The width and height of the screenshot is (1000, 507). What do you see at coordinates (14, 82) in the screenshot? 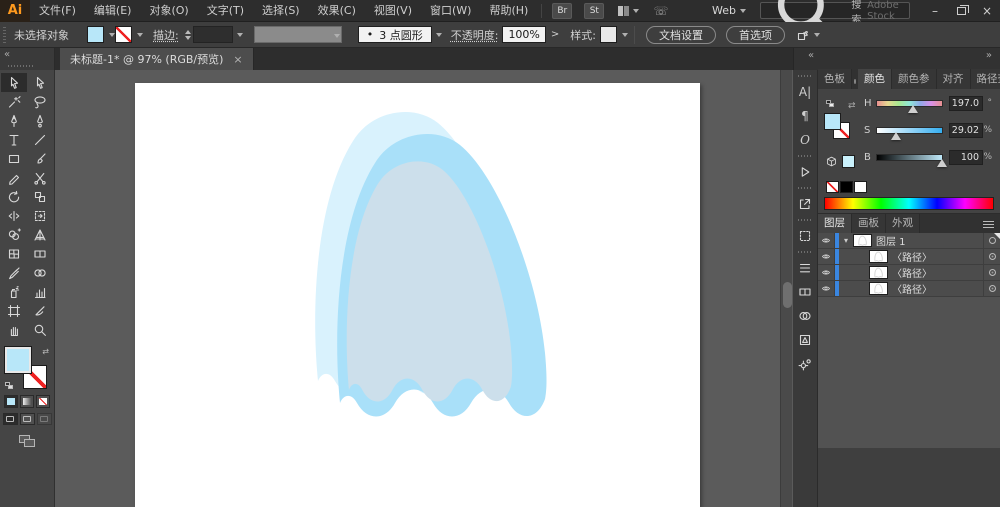
I see `tool-selection` at bounding box center [14, 82].